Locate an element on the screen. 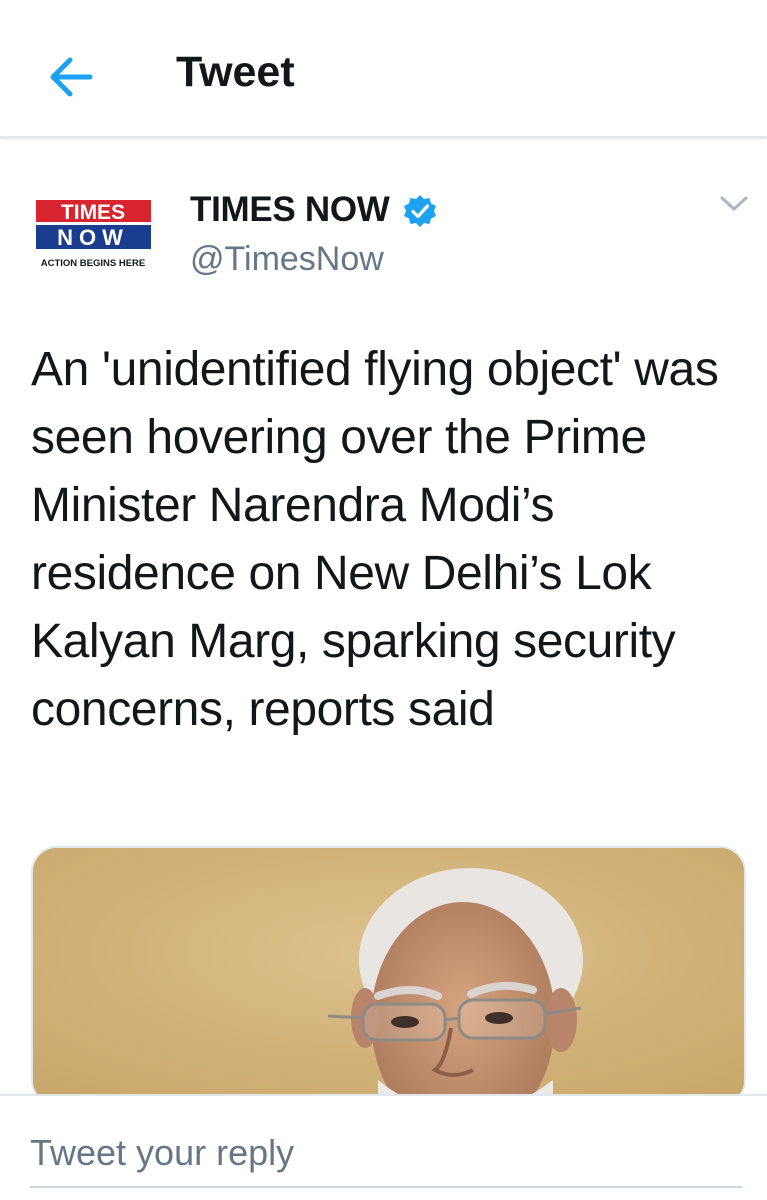 This screenshot has height=1200, width=767. author-avatar: TIMES NOW ACTION BEGINS HERE is located at coordinates (95, 234).